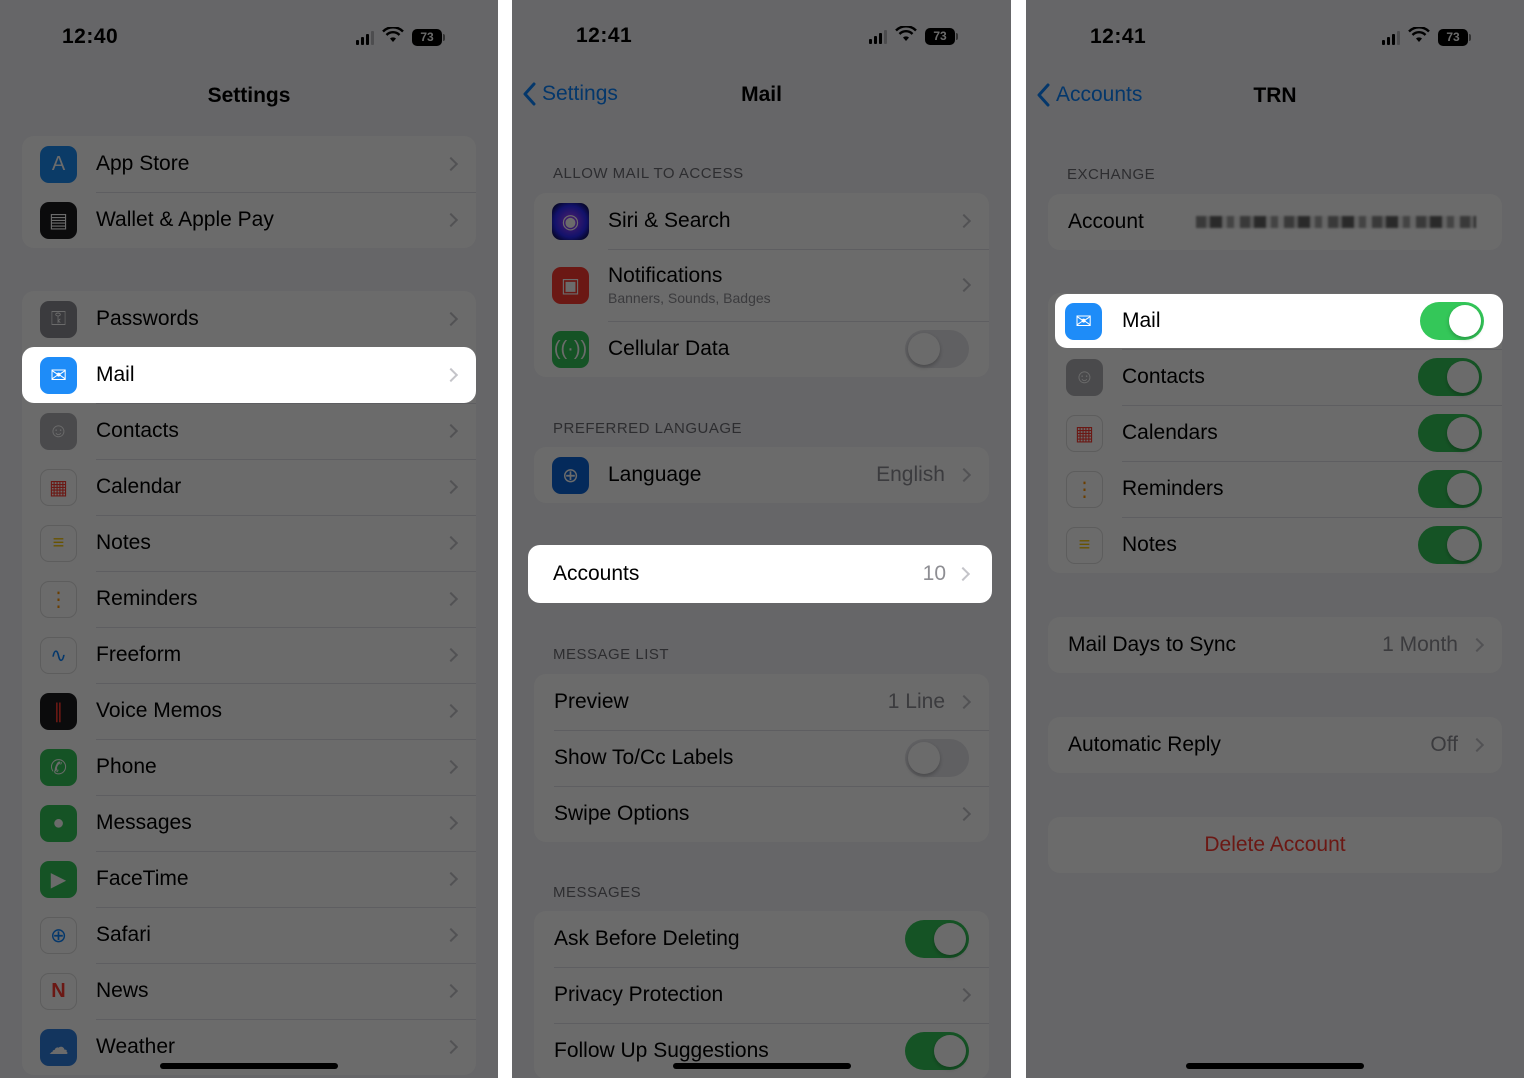 This screenshot has width=1524, height=1078. Describe the element at coordinates (143, 163) in the screenshot. I see `settings-item-label: App Store` at that location.